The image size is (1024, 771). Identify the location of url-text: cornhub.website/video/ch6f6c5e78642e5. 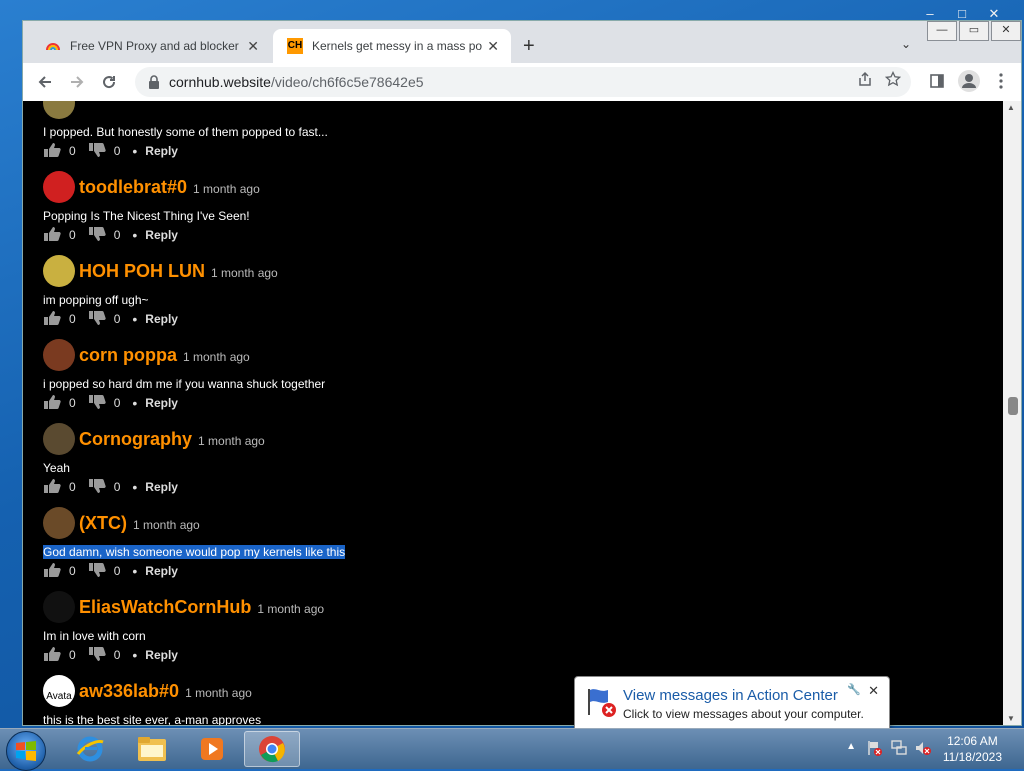
(296, 82).